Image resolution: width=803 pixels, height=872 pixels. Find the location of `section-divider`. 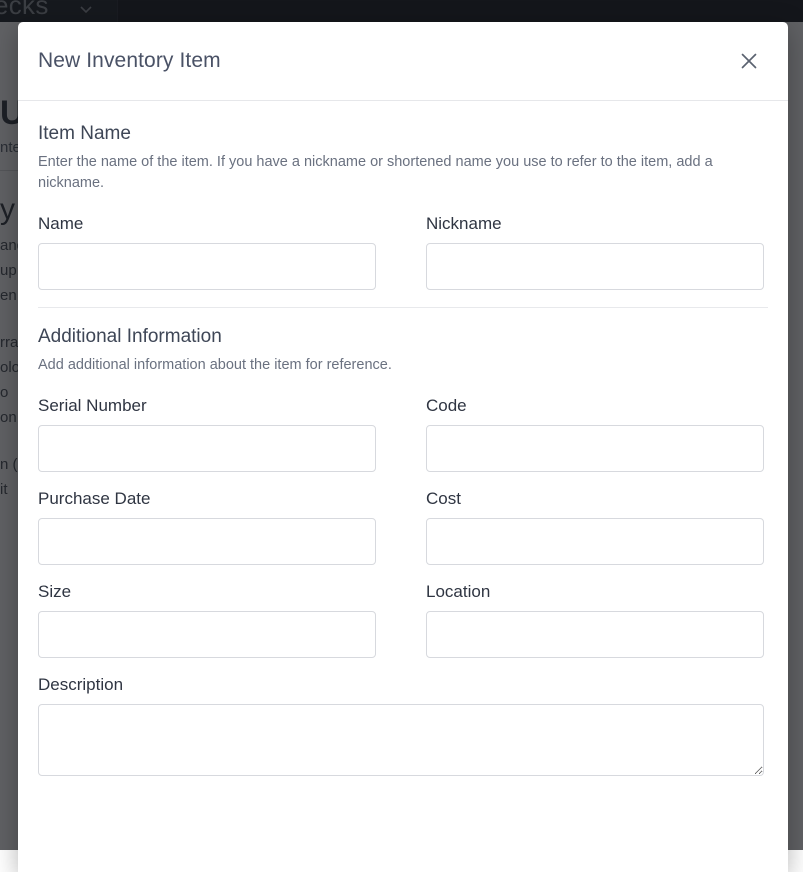

section-divider is located at coordinates (403, 307).